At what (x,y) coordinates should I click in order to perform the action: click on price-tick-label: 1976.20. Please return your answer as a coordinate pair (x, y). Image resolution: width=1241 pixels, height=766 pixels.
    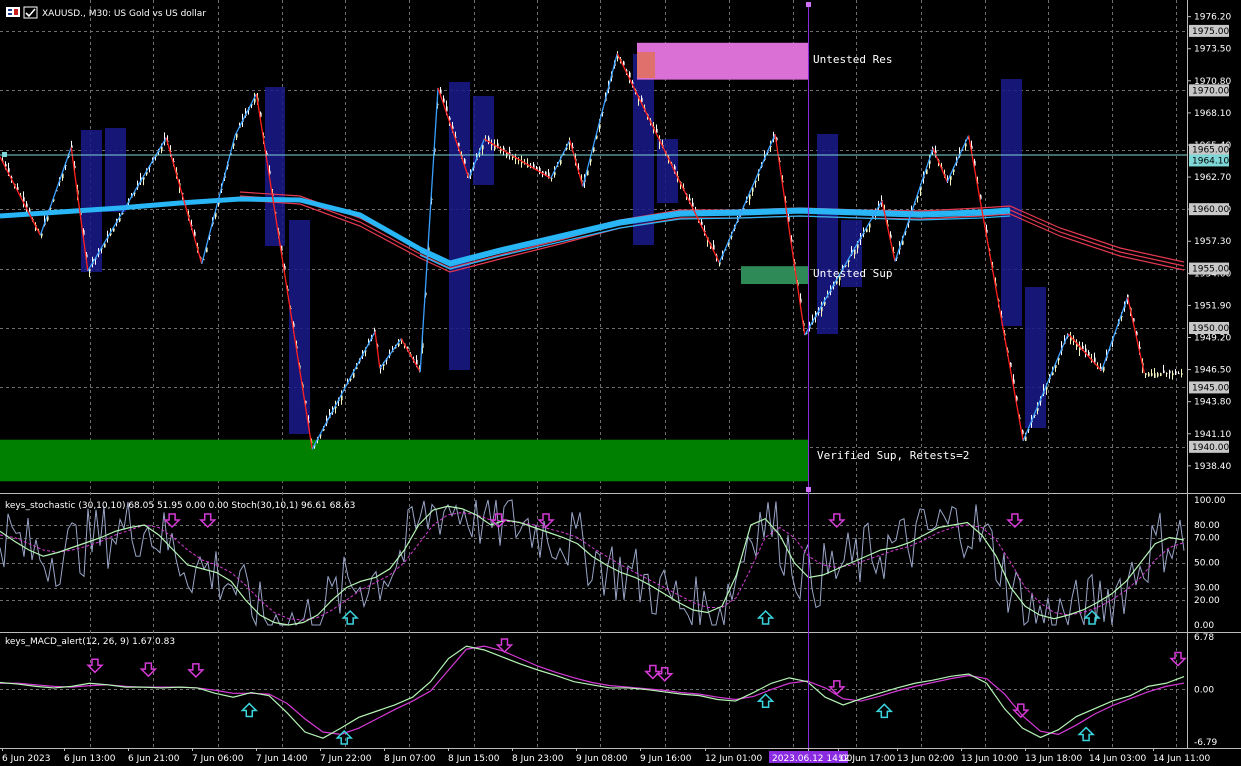
    Looking at the image, I should click on (1212, 18).